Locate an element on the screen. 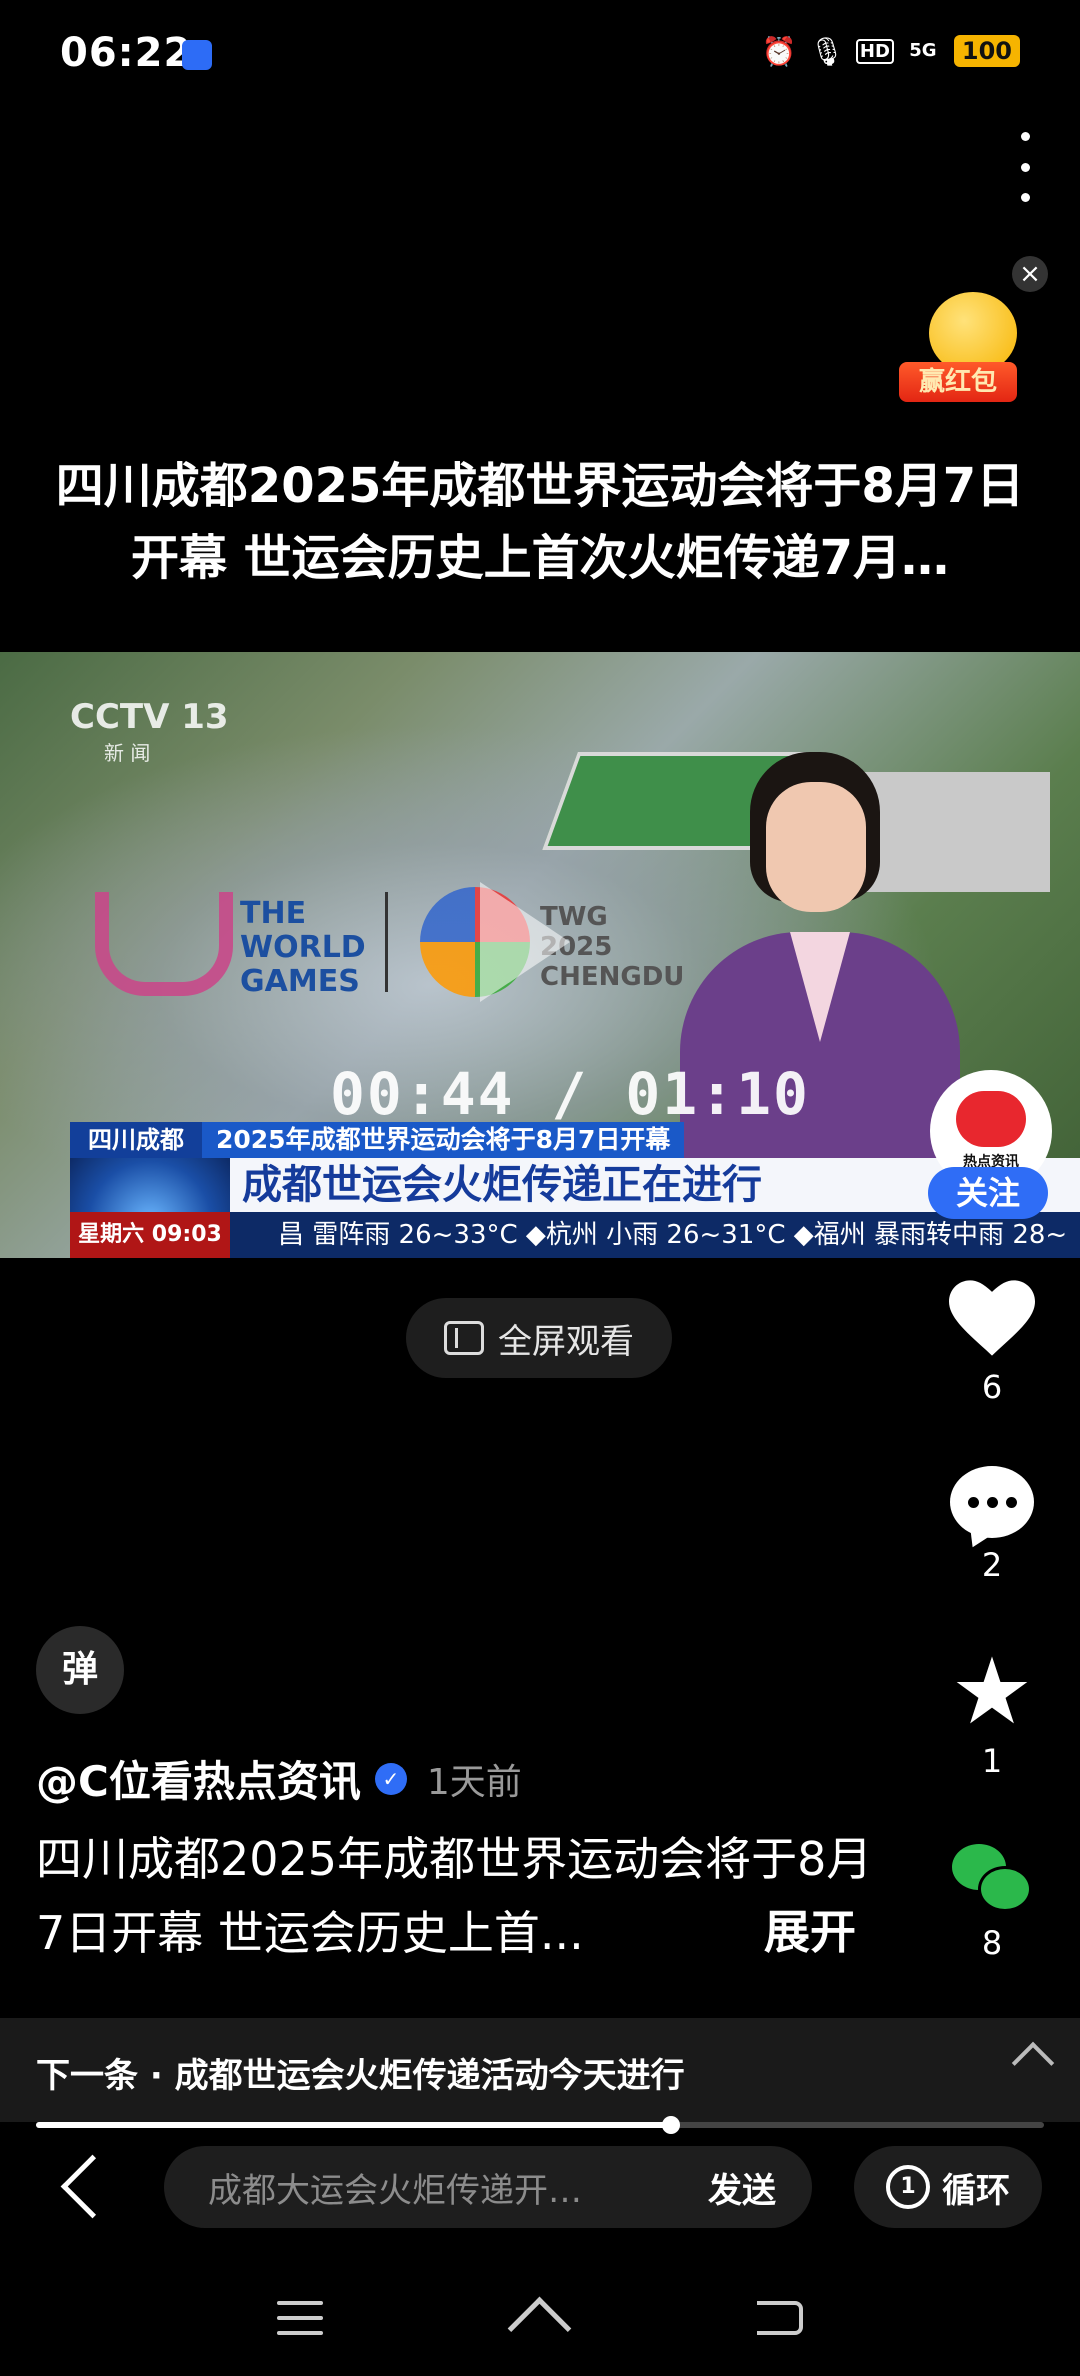 The height and width of the screenshot is (2376, 1080). alarm-icon: ⏰ is located at coordinates (779, 51).